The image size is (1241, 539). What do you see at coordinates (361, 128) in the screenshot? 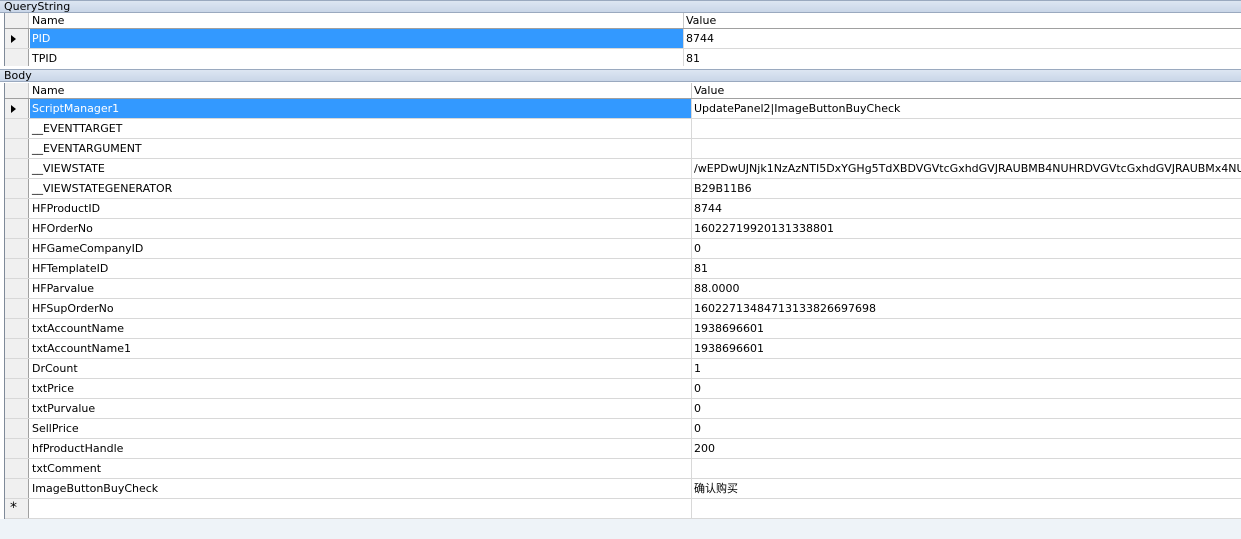
I see `name-cell: __EVENTTARGET` at bounding box center [361, 128].